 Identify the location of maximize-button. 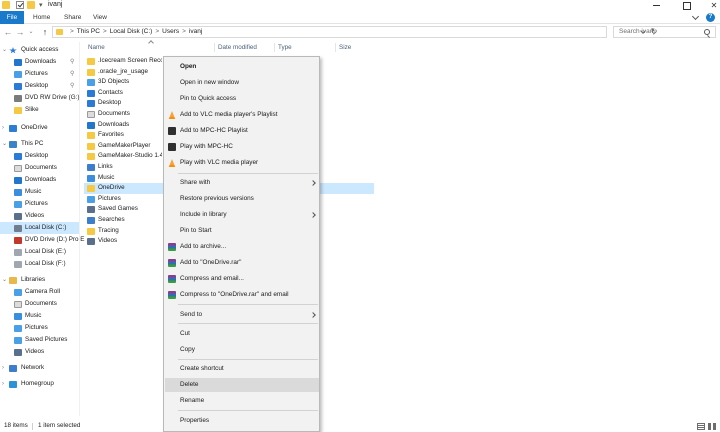
(686, 5).